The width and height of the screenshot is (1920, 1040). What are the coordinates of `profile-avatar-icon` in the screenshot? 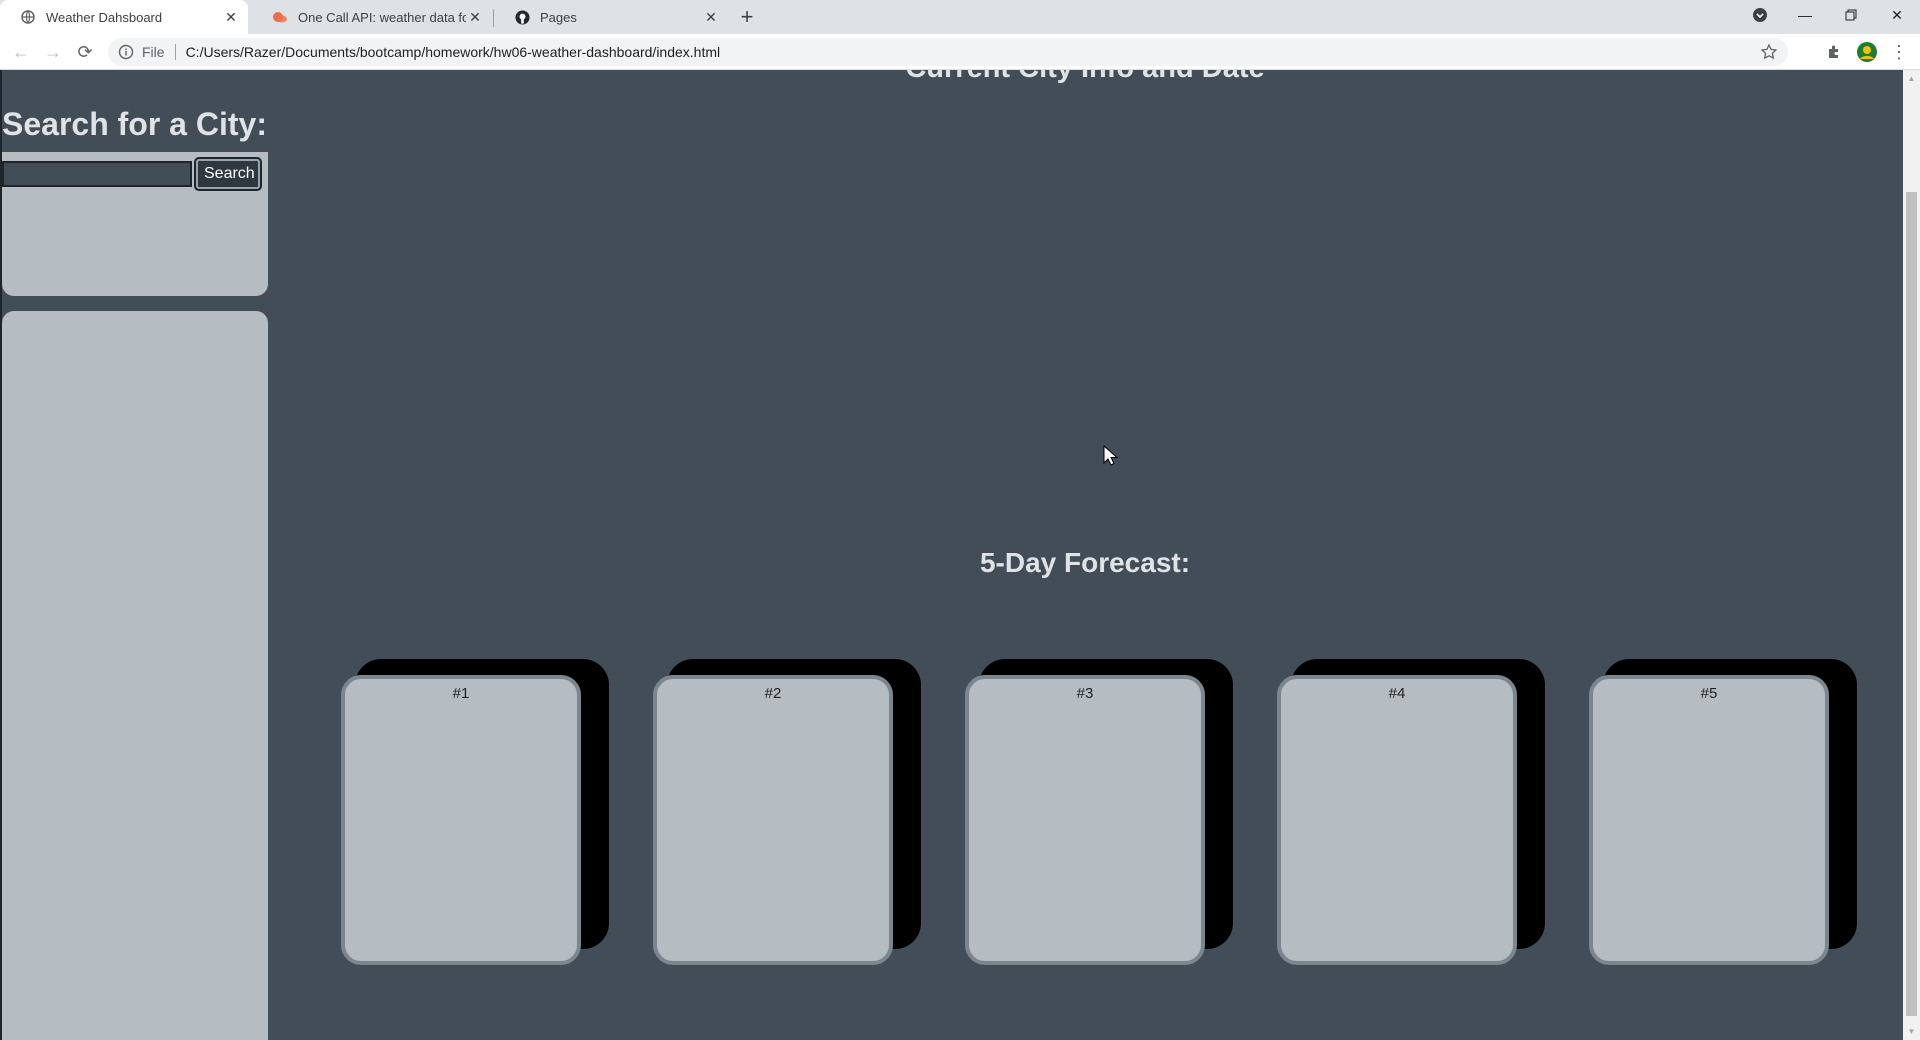 It's located at (1867, 52).